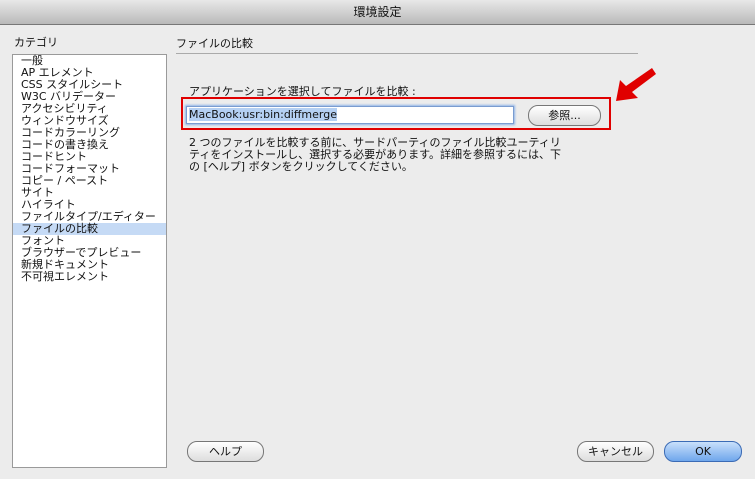 The width and height of the screenshot is (755, 479). What do you see at coordinates (89, 277) in the screenshot?
I see `category-item: 不可視エレメント` at bounding box center [89, 277].